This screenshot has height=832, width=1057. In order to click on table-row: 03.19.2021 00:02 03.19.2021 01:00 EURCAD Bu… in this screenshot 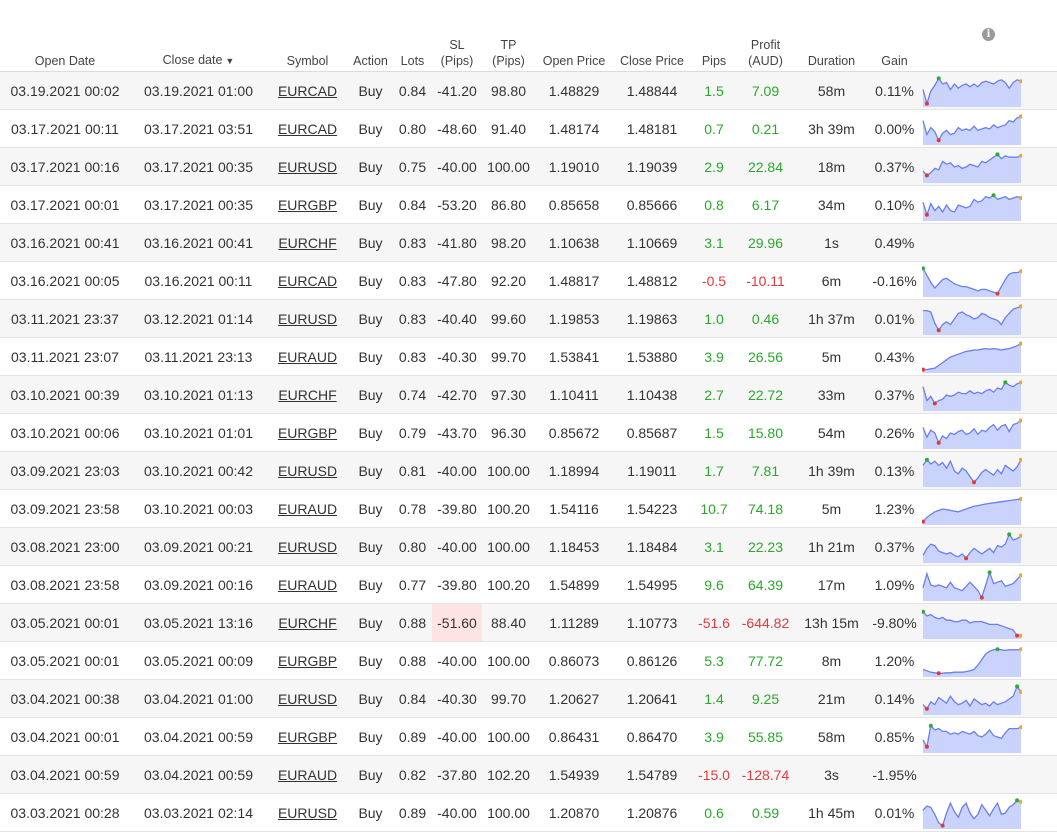, I will do `click(528, 90)`.